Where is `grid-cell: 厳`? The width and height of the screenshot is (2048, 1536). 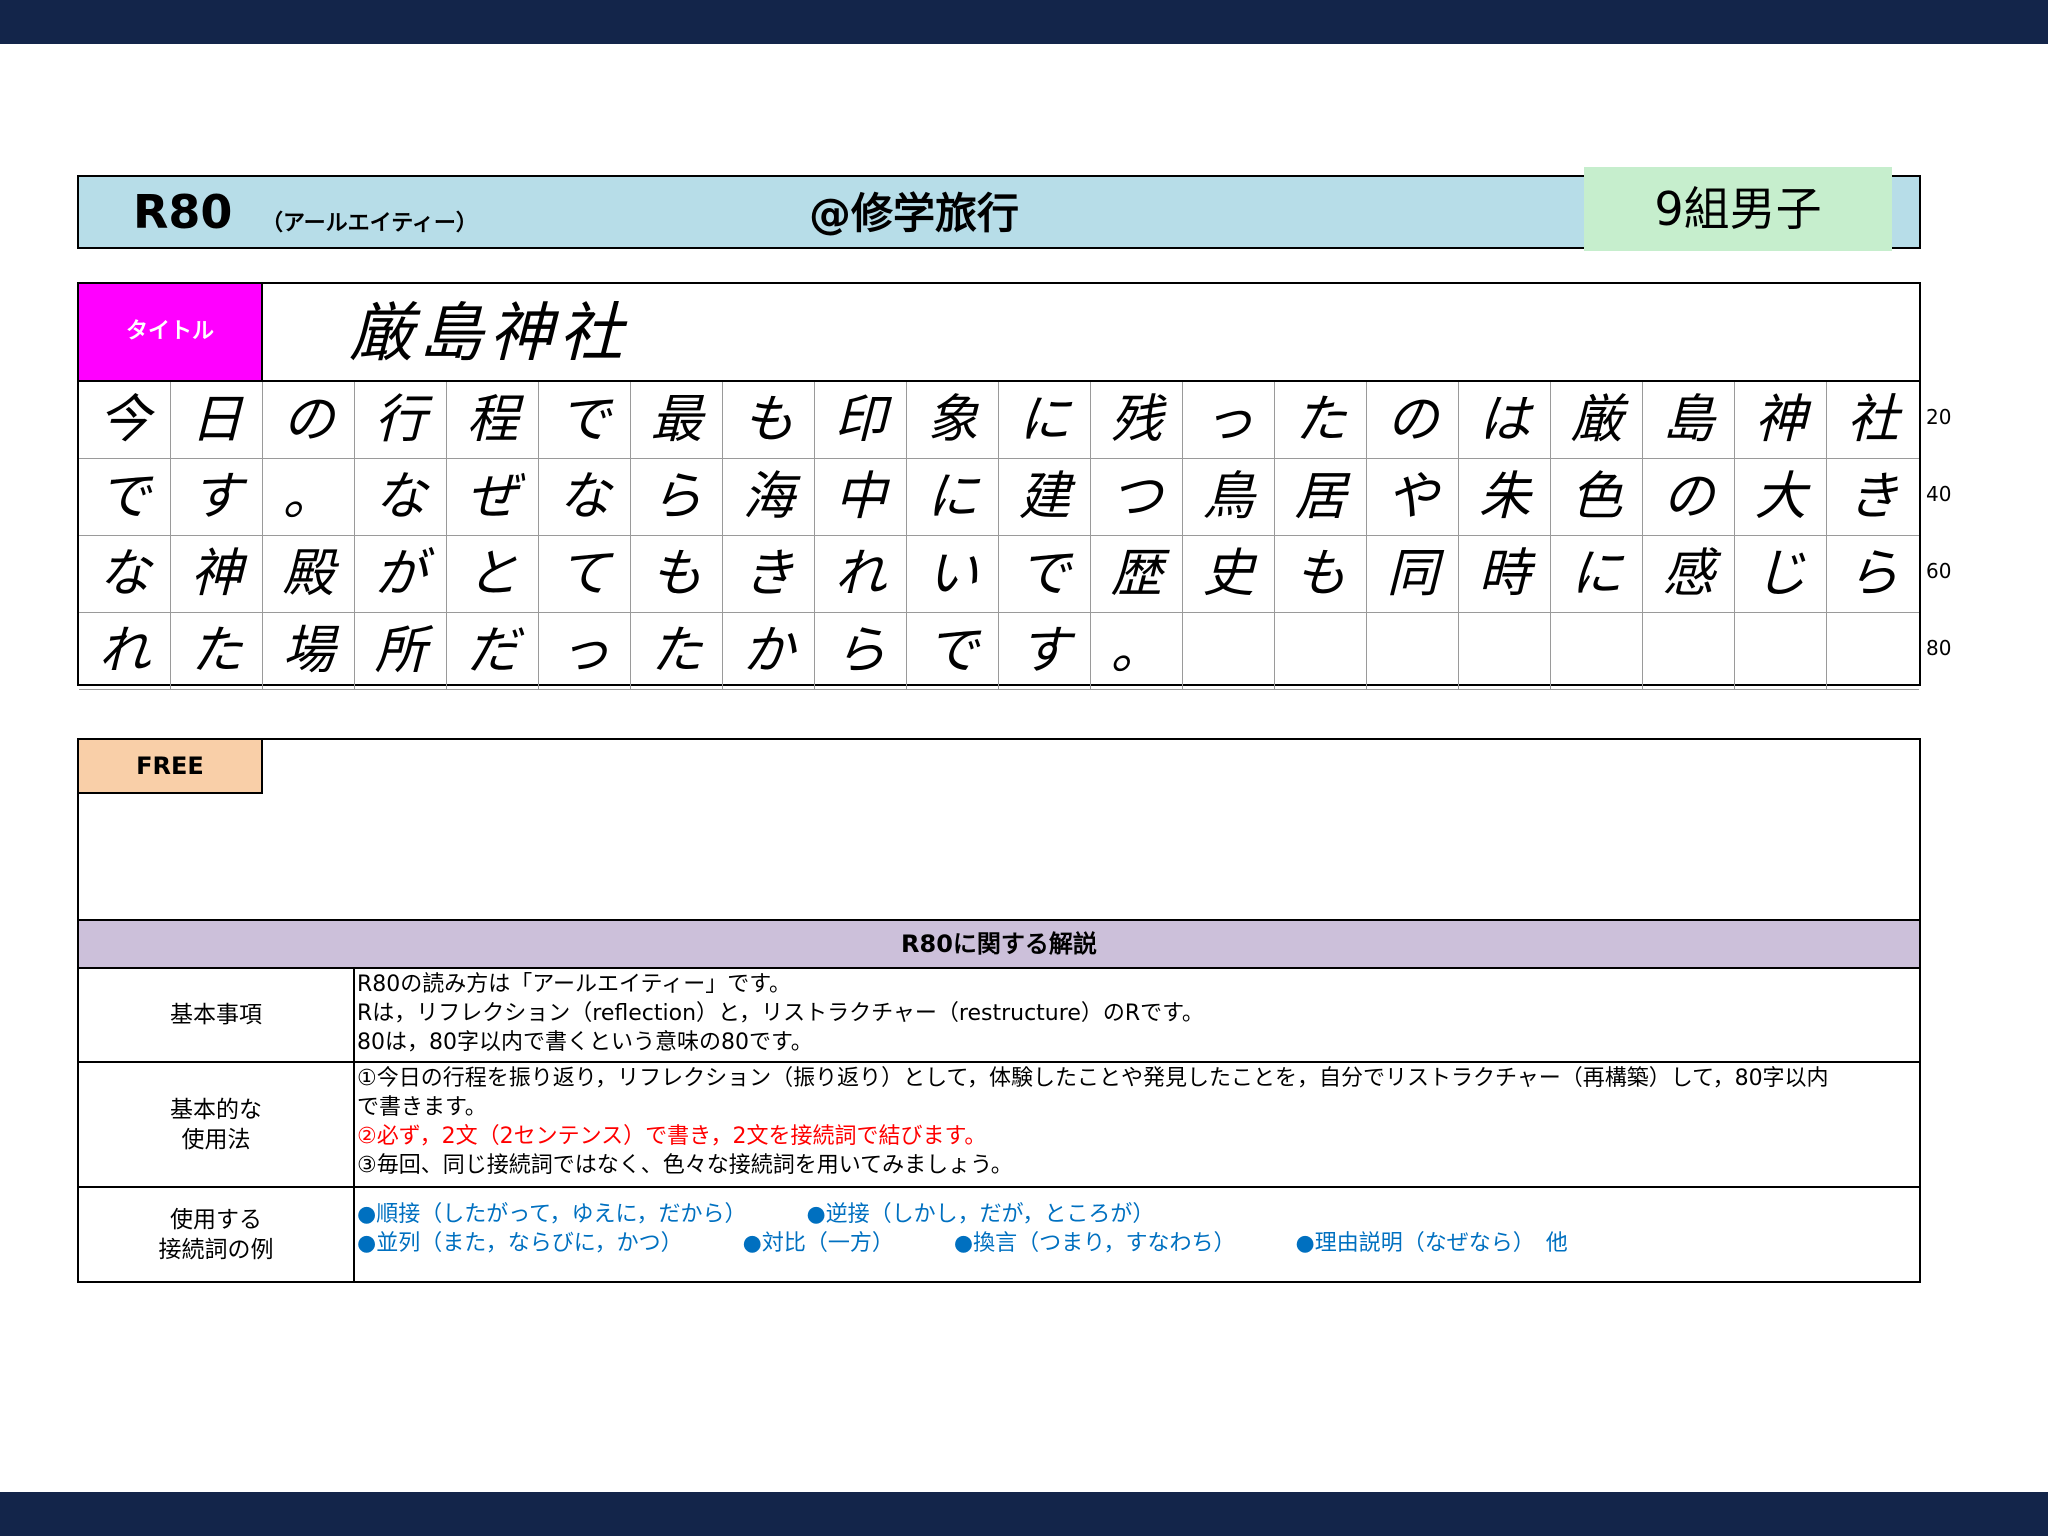 grid-cell: 厳 is located at coordinates (1597, 420).